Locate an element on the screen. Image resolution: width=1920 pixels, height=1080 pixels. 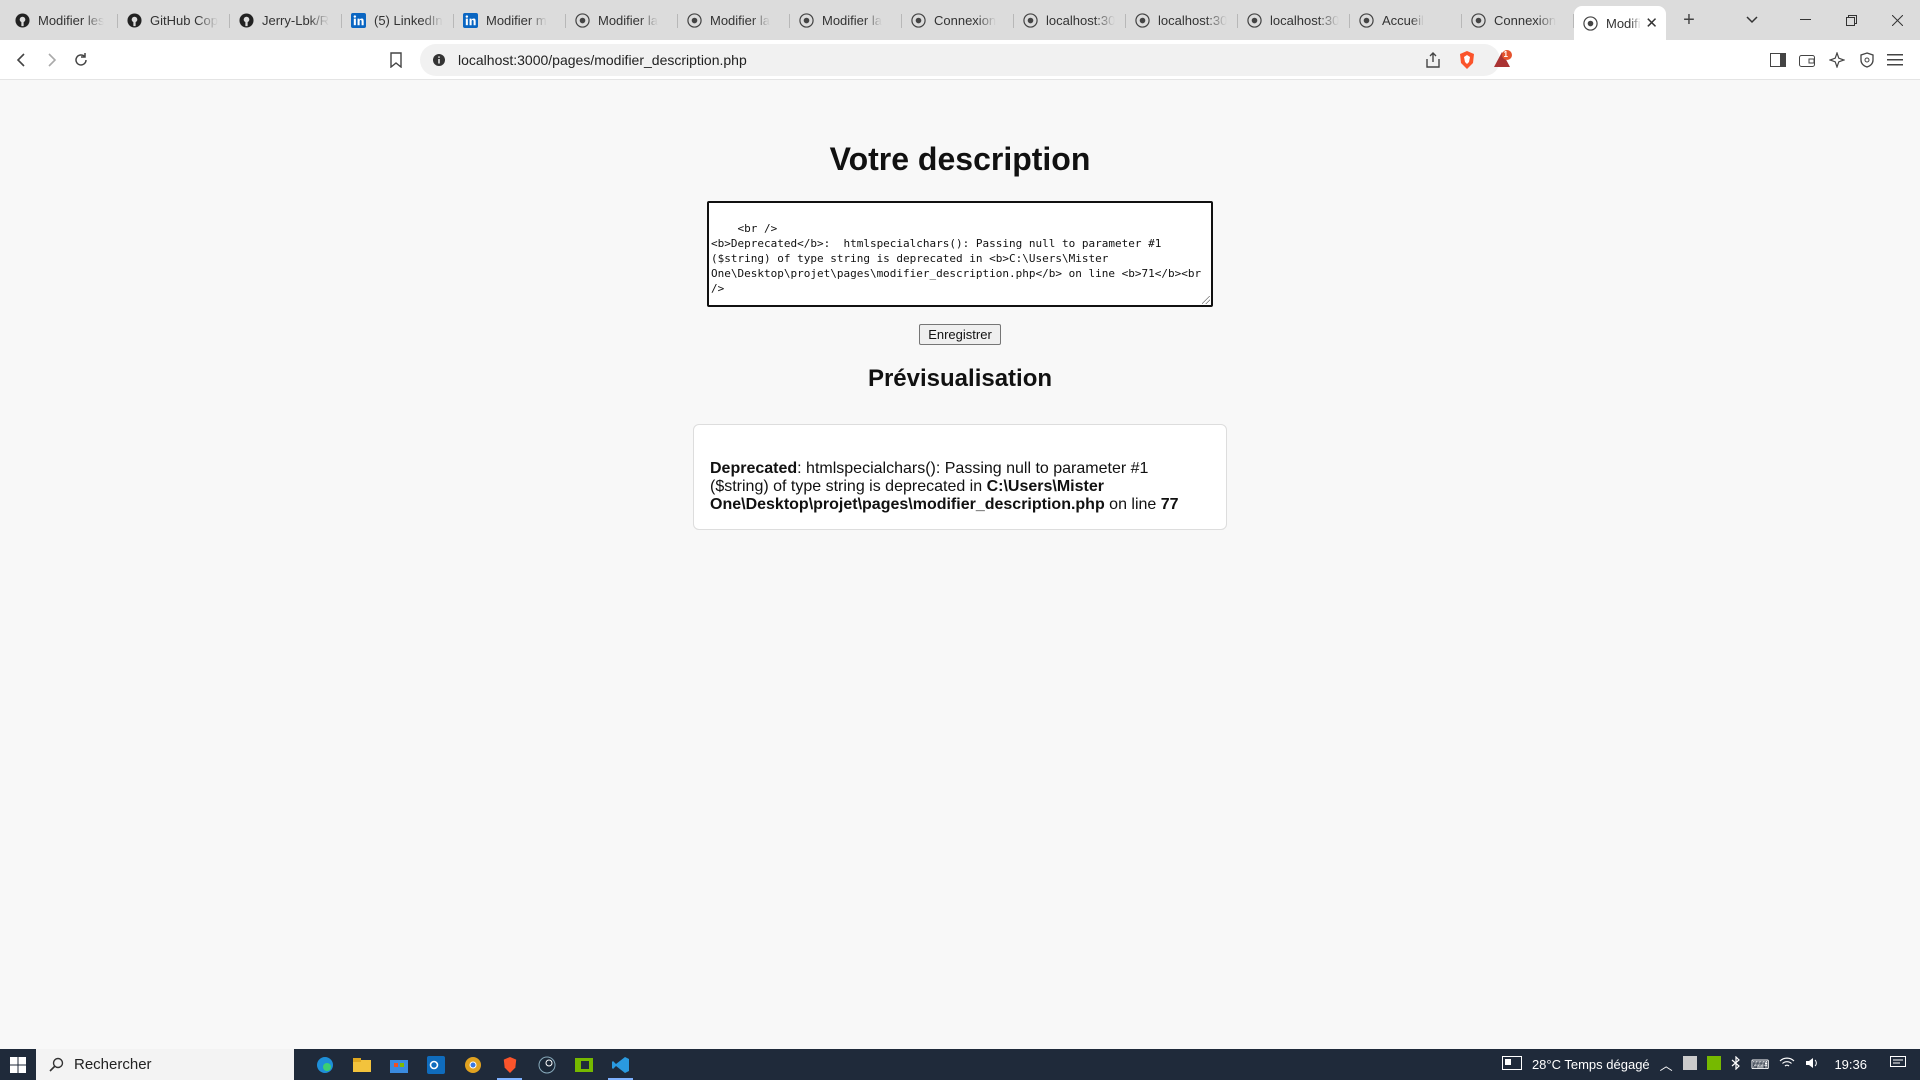
restore-icon is located at coordinates (1851, 20).